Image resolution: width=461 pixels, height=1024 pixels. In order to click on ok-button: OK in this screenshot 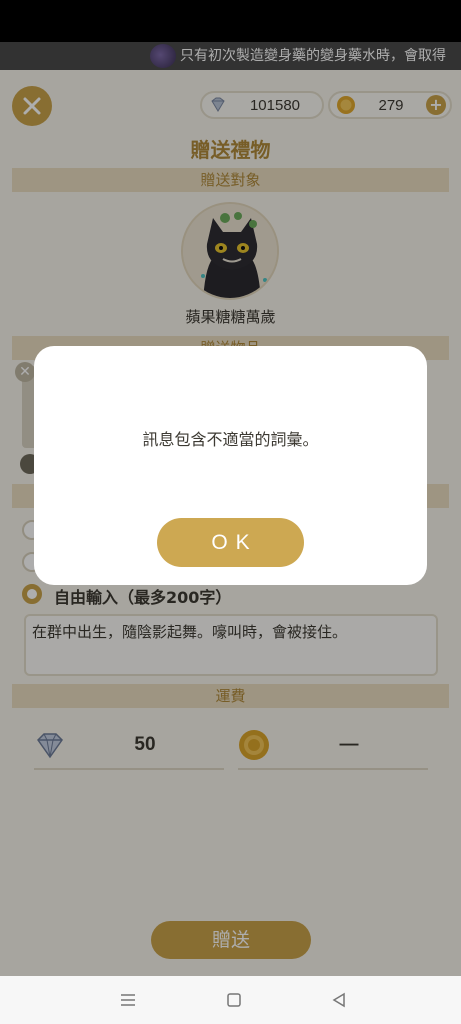, I will do `click(230, 542)`.